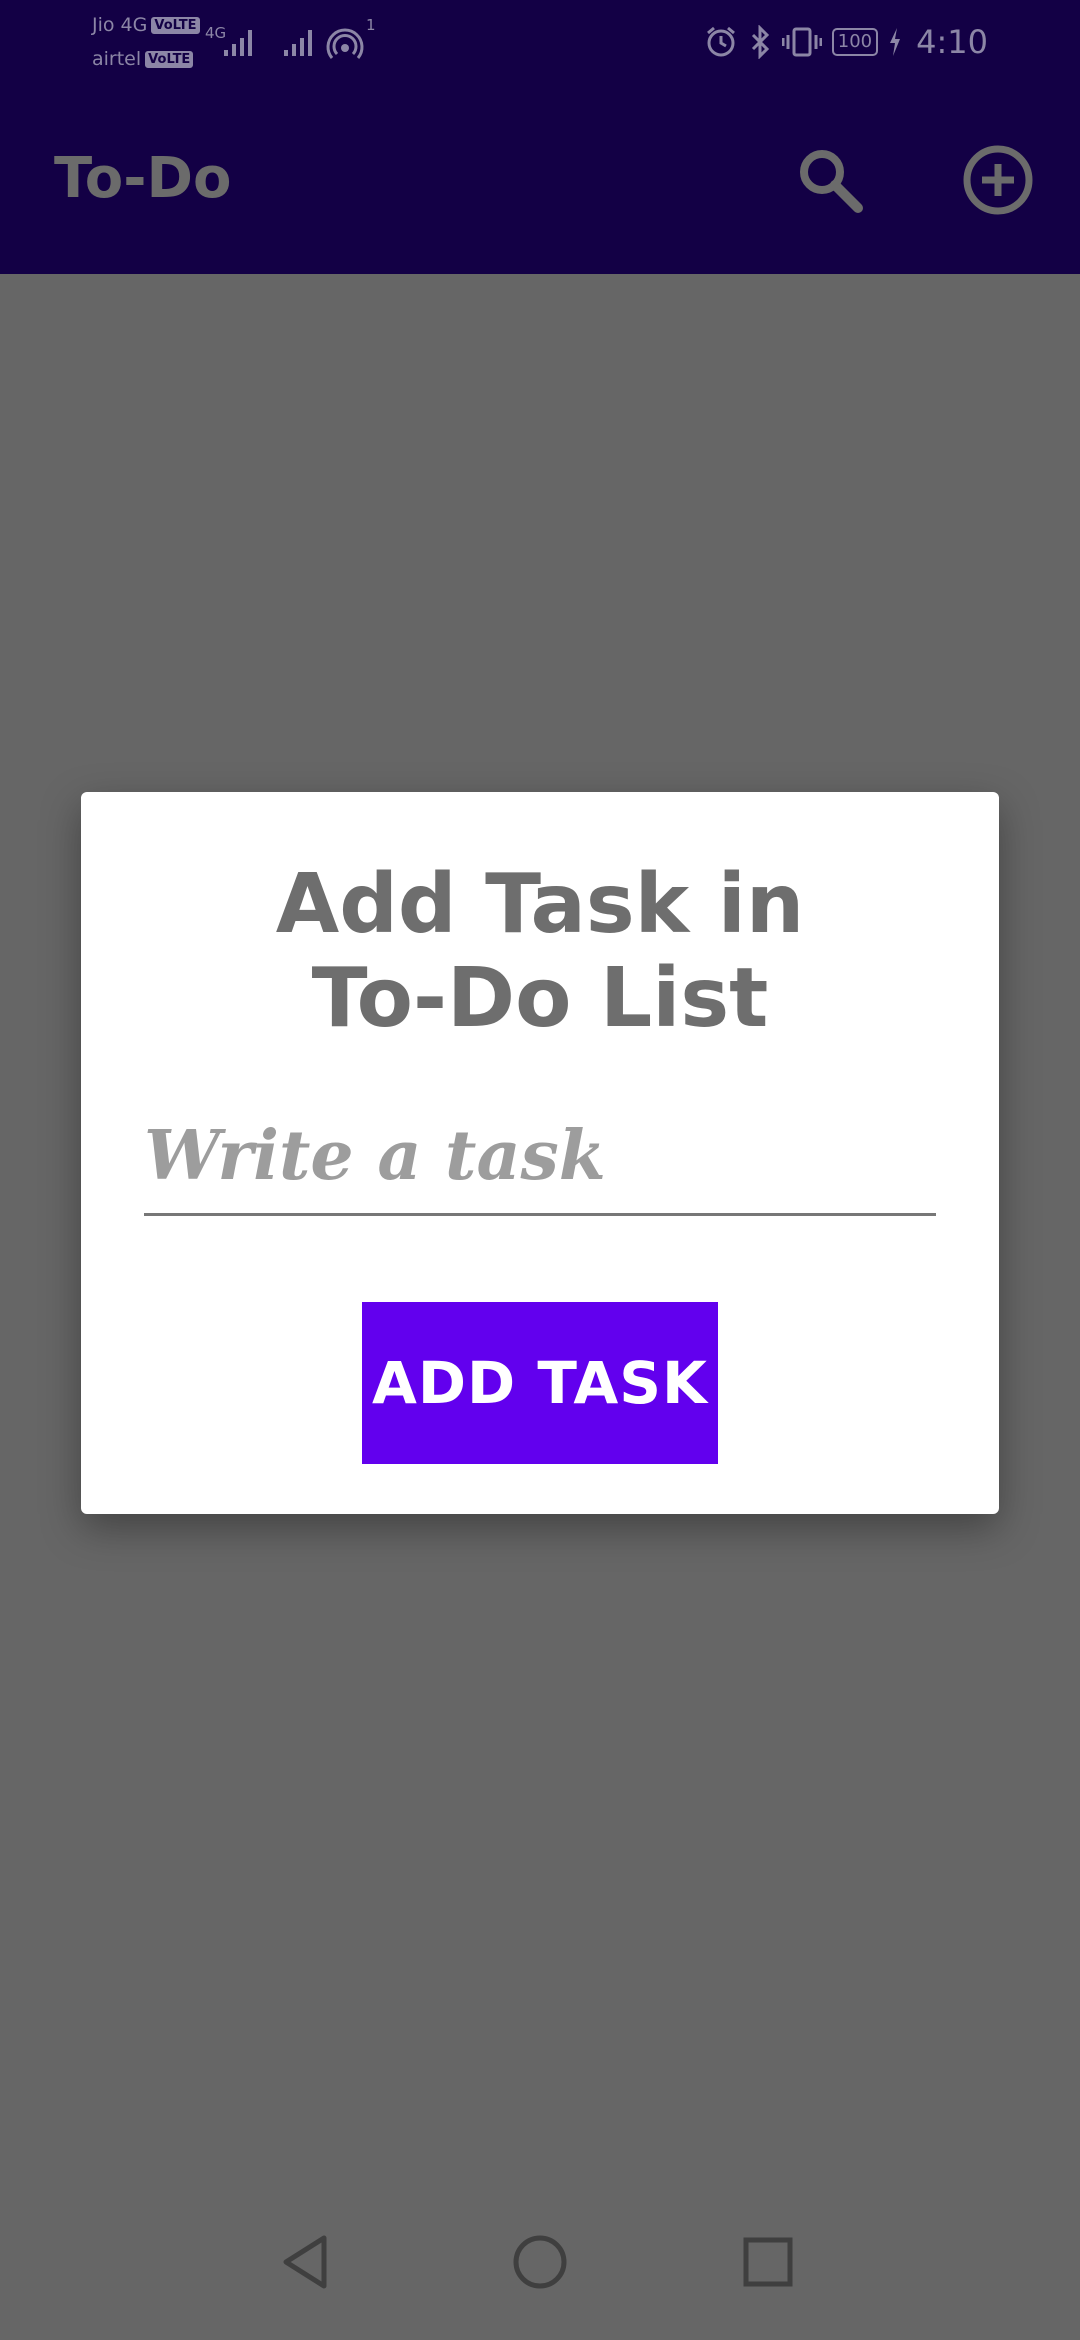 This screenshot has height=2340, width=1080. I want to click on dialog-title: Add Task in To-Do List, so click(540, 952).